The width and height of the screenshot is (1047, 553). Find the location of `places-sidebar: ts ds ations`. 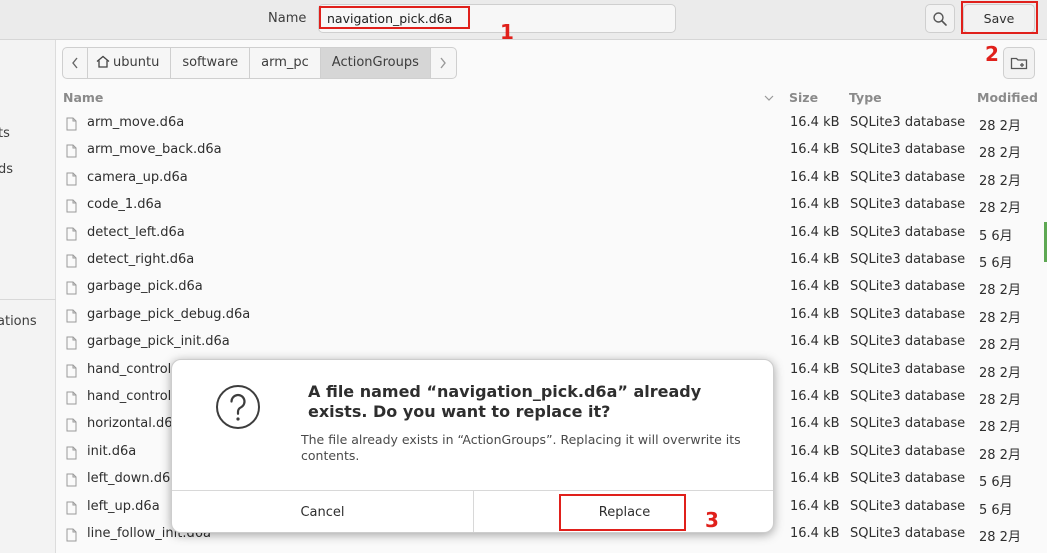

places-sidebar: ts ds ations is located at coordinates (28, 296).